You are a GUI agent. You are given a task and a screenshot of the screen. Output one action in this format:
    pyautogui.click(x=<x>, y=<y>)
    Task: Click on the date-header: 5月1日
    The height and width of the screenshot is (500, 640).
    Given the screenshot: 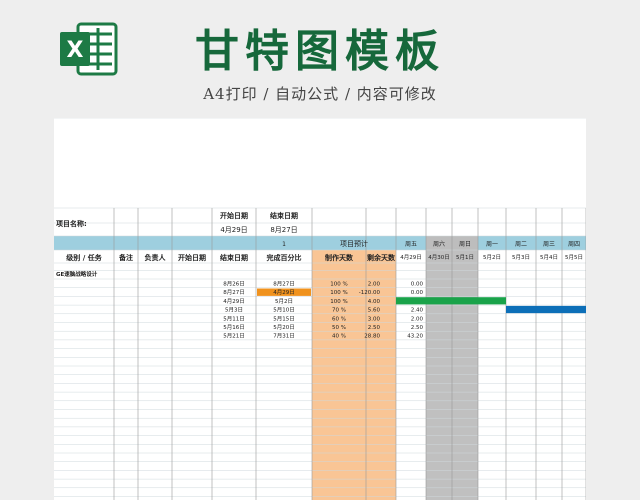 What is the action you would take?
    pyautogui.click(x=465, y=257)
    